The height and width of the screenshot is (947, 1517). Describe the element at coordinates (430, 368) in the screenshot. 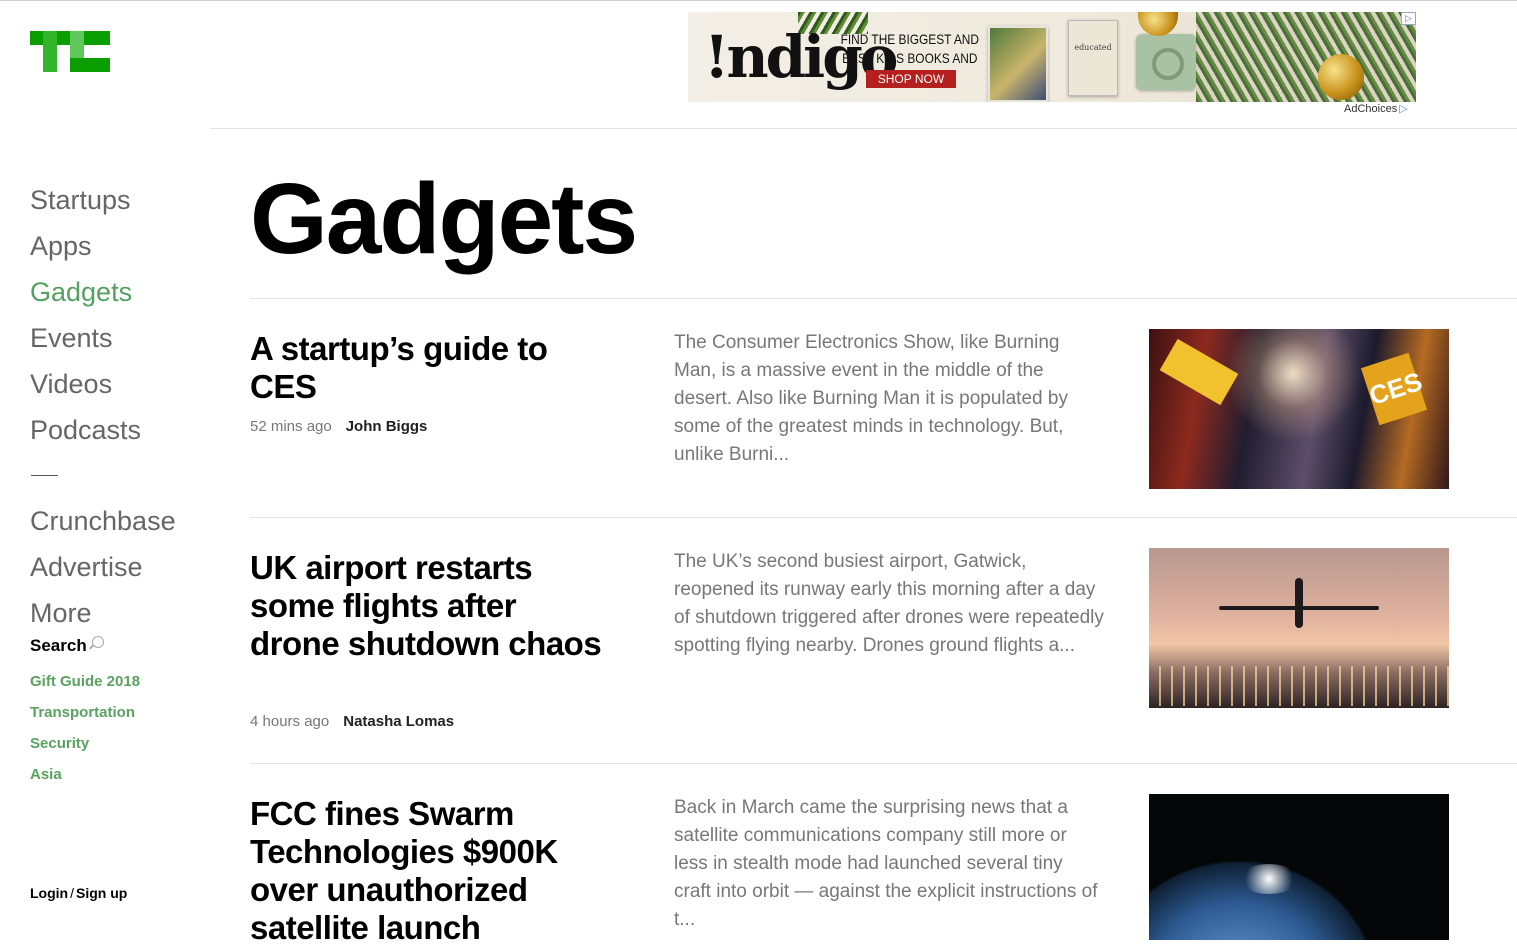

I see `article-title: A startup’s guide to CES` at that location.